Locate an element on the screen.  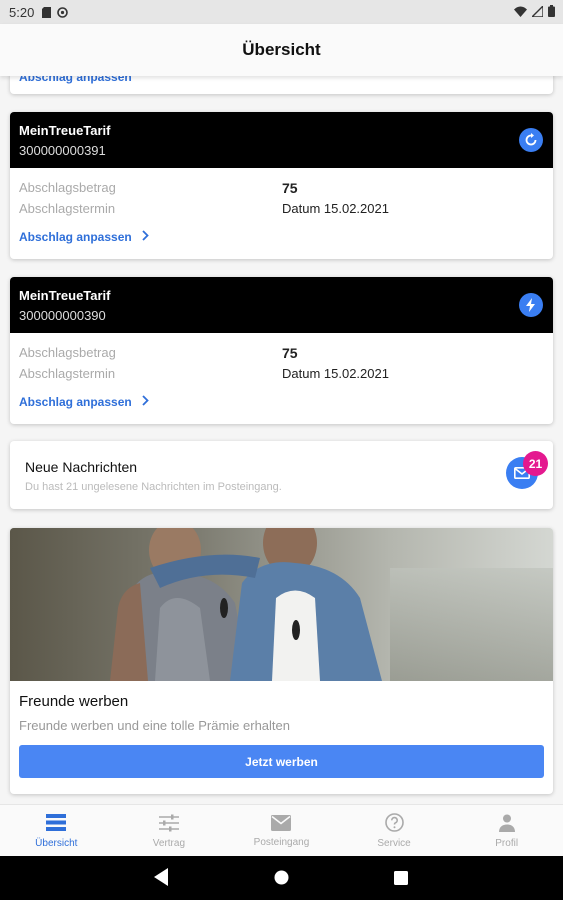
refresh-icon is located at coordinates (531, 140).